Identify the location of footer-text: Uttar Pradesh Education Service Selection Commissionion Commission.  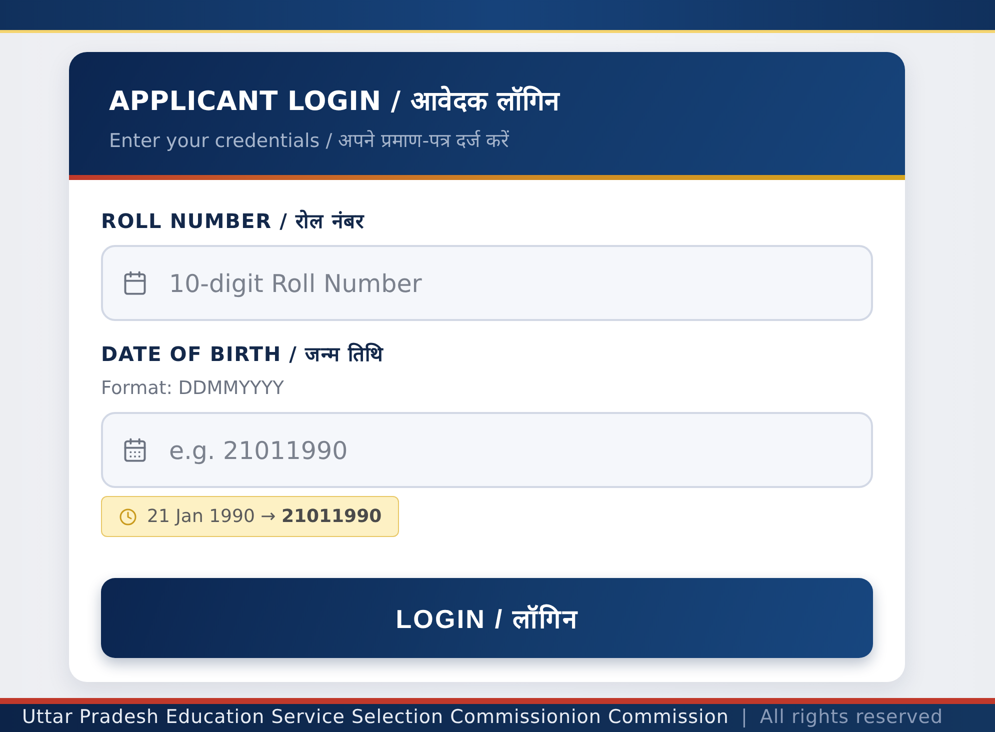
(375, 717).